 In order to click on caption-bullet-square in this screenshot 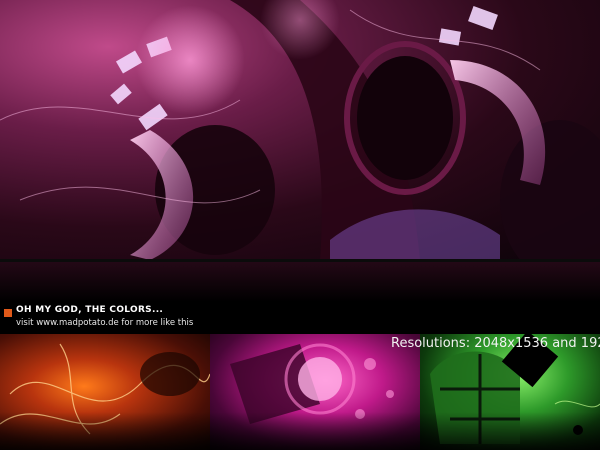, I will do `click(8, 313)`.